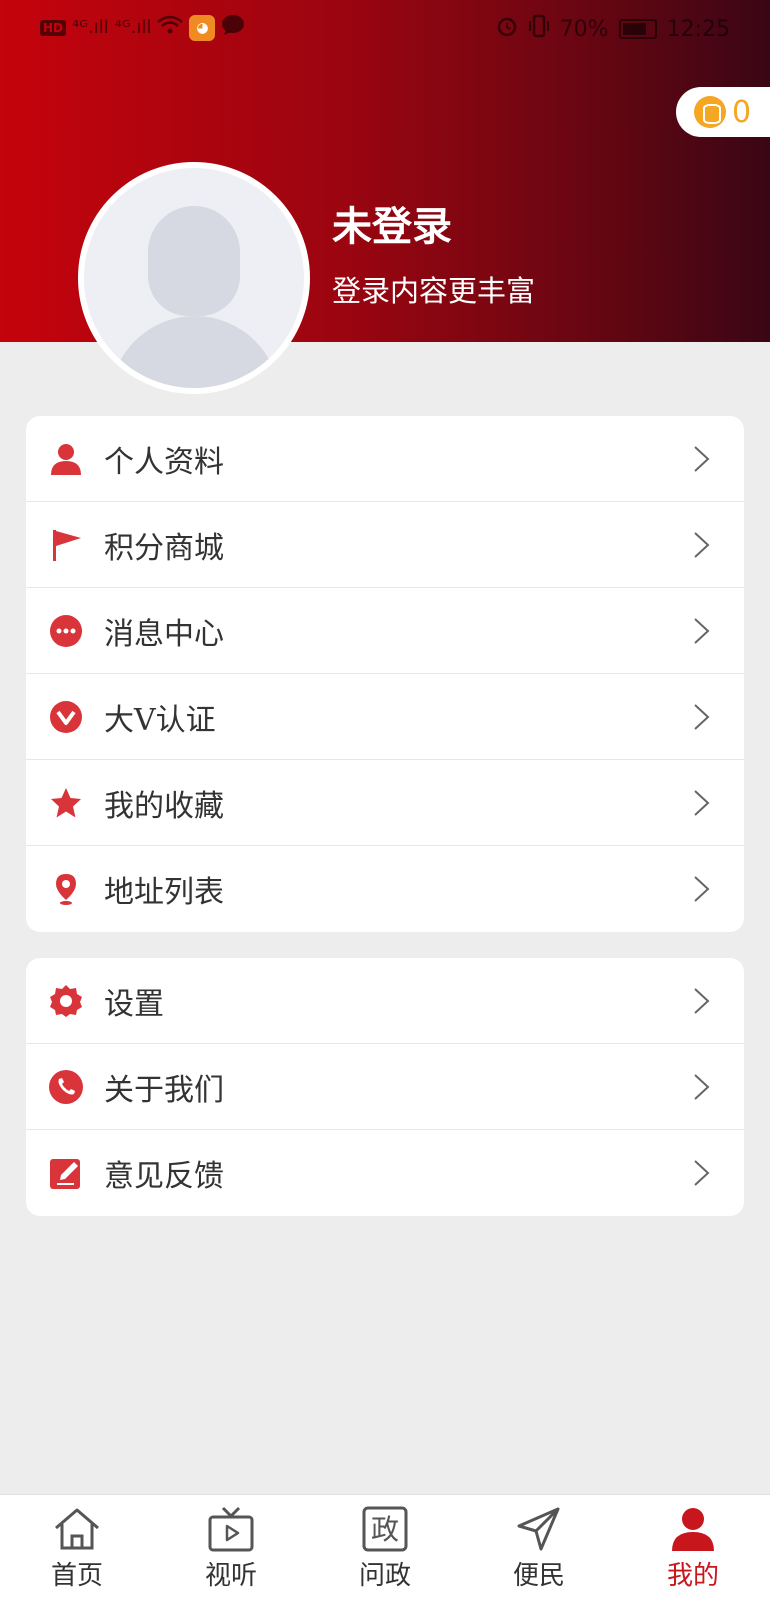 The height and width of the screenshot is (1600, 770). I want to click on tab-media: 视听, so click(231, 1547).